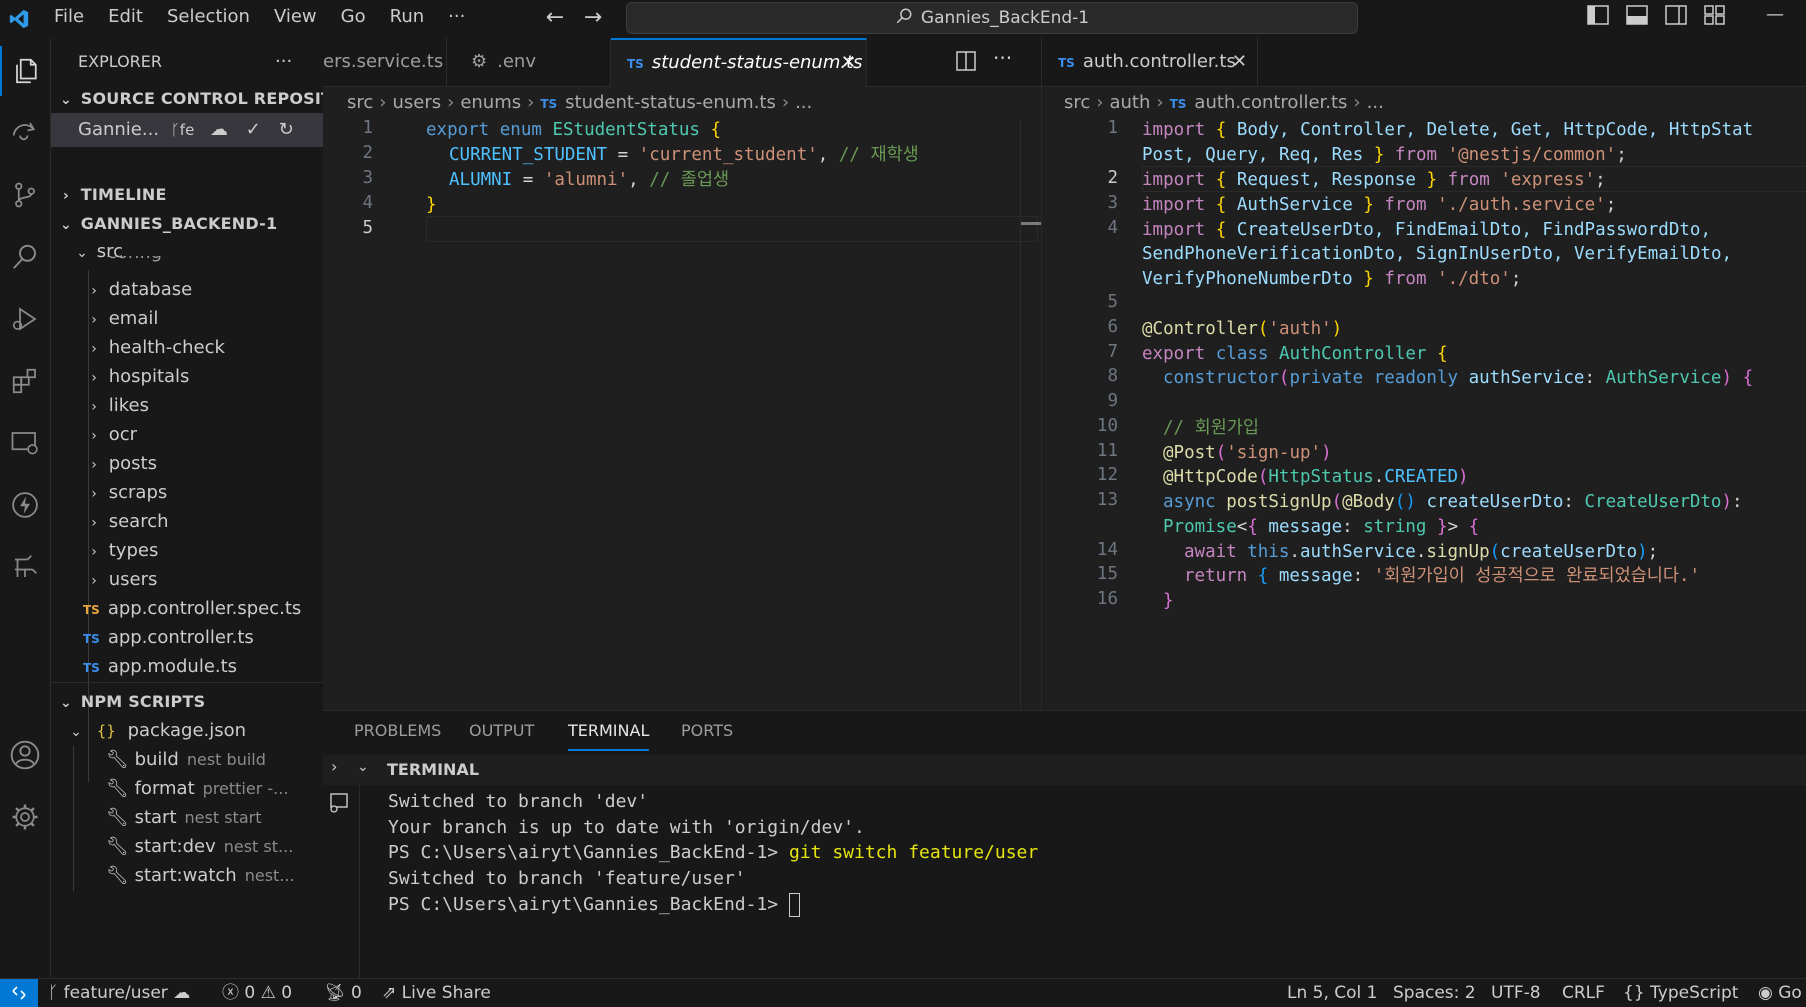 This screenshot has width=1806, height=1007. What do you see at coordinates (19, 993) in the screenshot?
I see `remote-indicator-icon` at bounding box center [19, 993].